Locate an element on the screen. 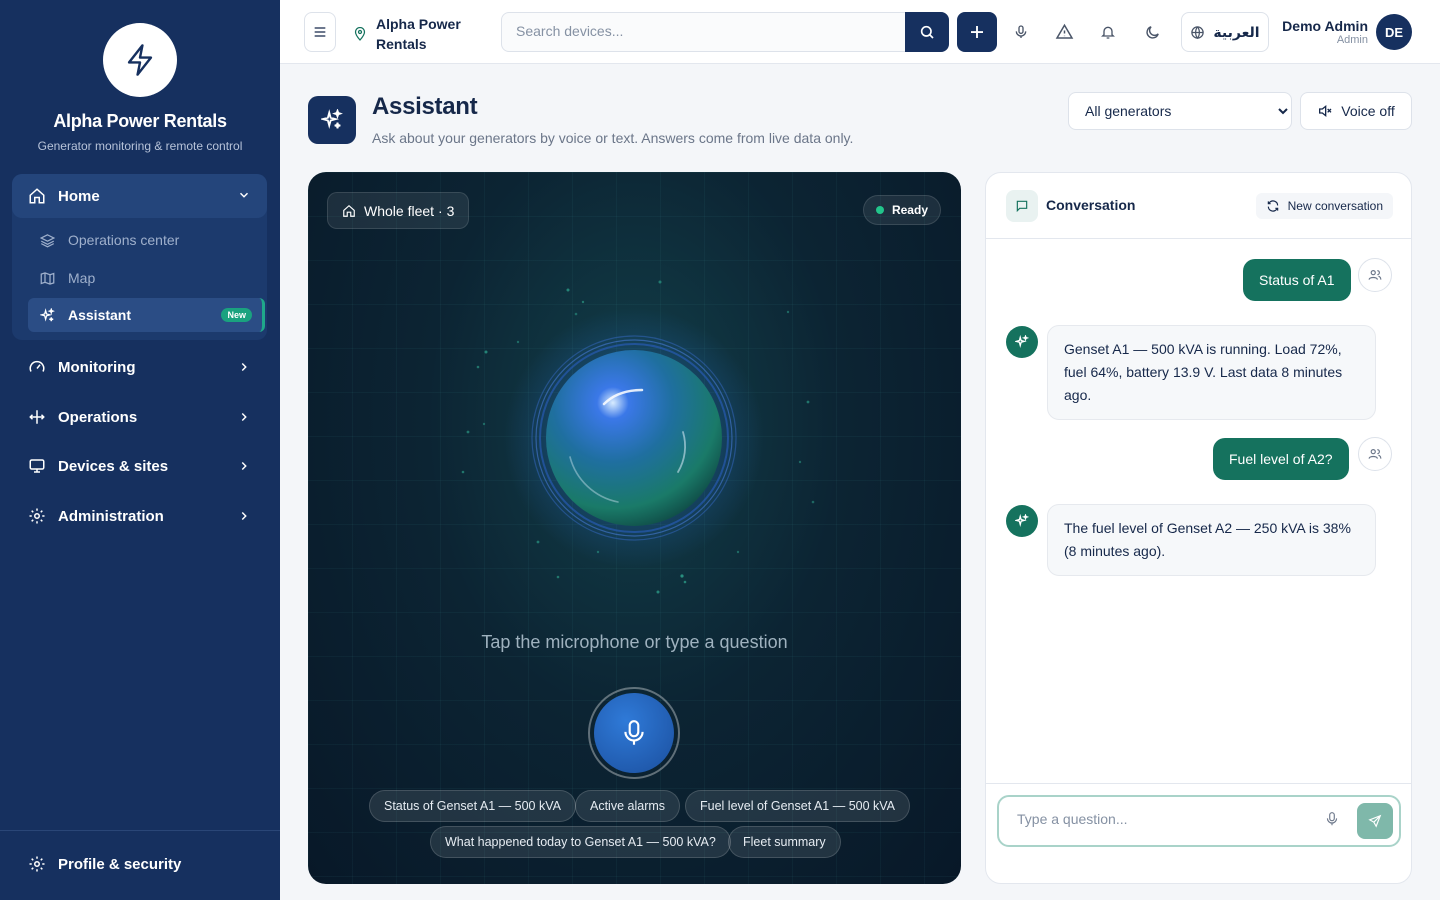  composer-mic-button is located at coordinates (1332, 821).